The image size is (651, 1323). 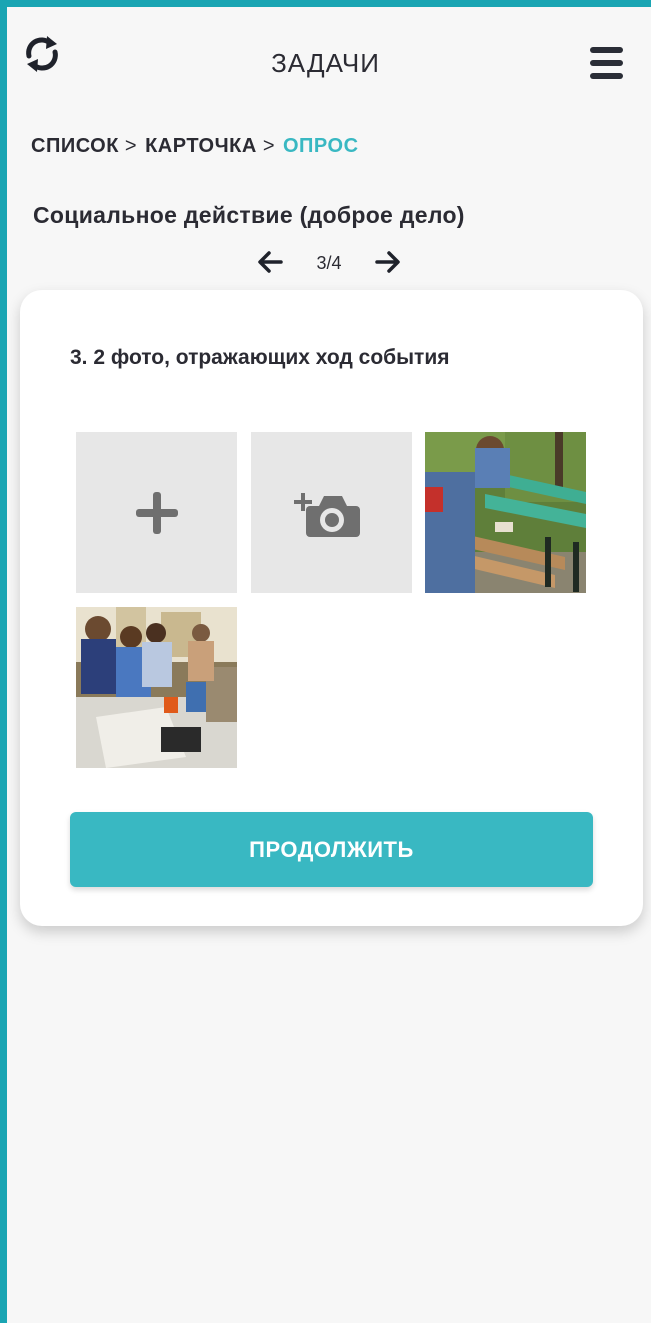 I want to click on survey-title: Социальное действие (доброе дело), so click(x=249, y=215).